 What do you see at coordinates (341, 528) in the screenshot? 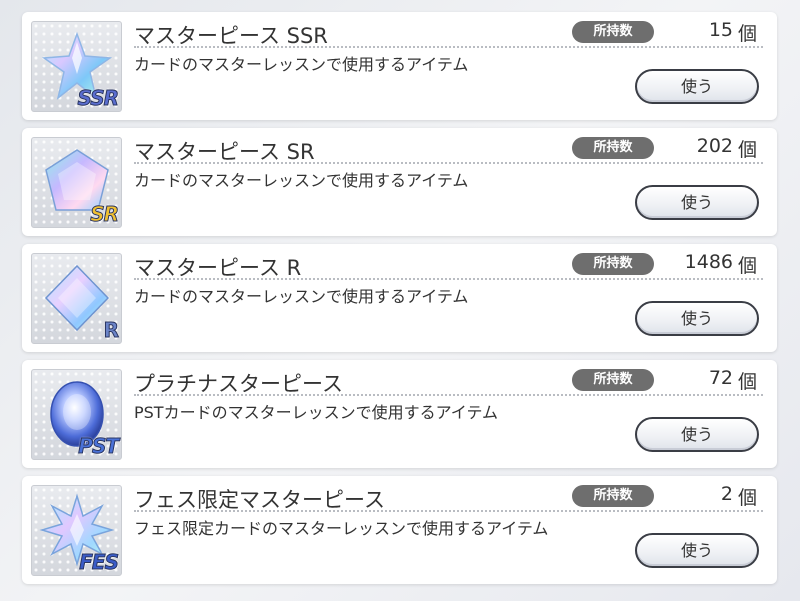
I see `item-description: フェス限定カードのマスターレッスンで使用するアイテム` at bounding box center [341, 528].